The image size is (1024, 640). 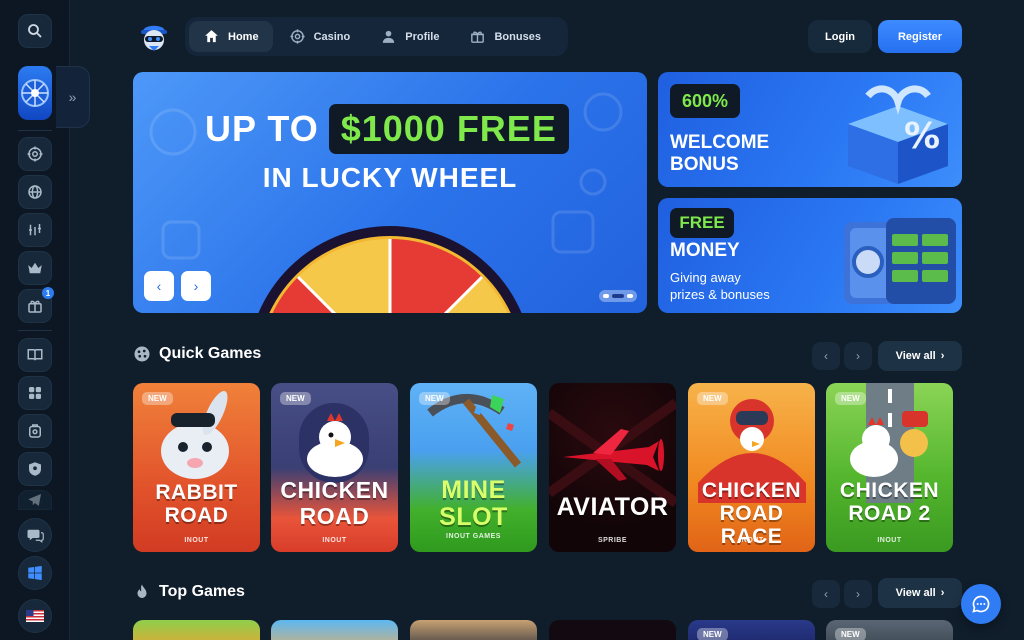 What do you see at coordinates (35, 393) in the screenshot?
I see `sidebar-item-tournaments` at bounding box center [35, 393].